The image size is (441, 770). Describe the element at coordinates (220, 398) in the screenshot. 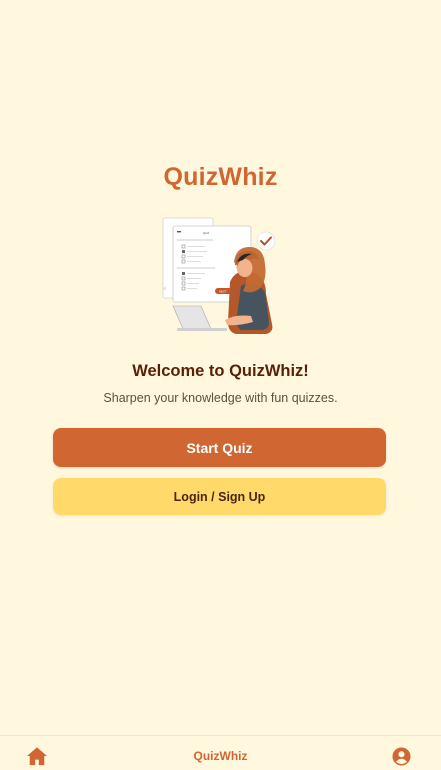

I see `welcome-tagline: Sharpen your knowledge with fun quizzes.` at that location.